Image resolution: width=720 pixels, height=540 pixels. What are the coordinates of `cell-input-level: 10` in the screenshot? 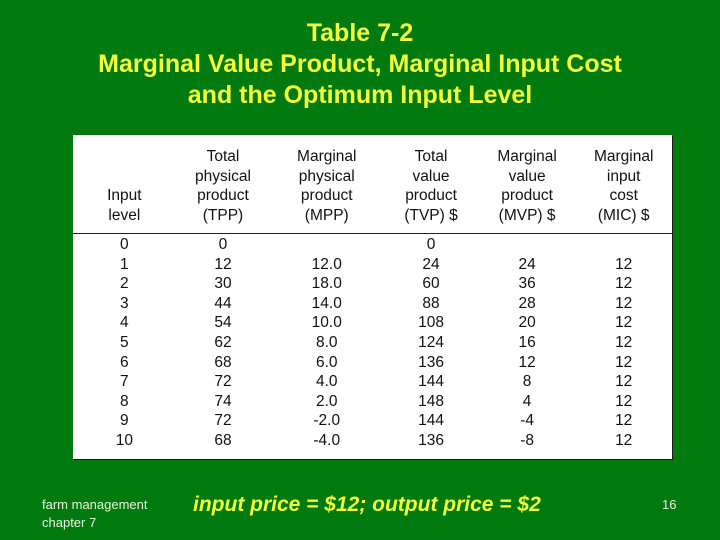 It's located at (124, 440).